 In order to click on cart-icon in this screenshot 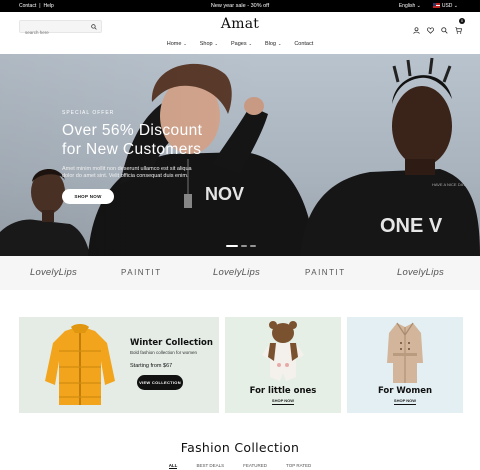, I will do `click(459, 30)`.